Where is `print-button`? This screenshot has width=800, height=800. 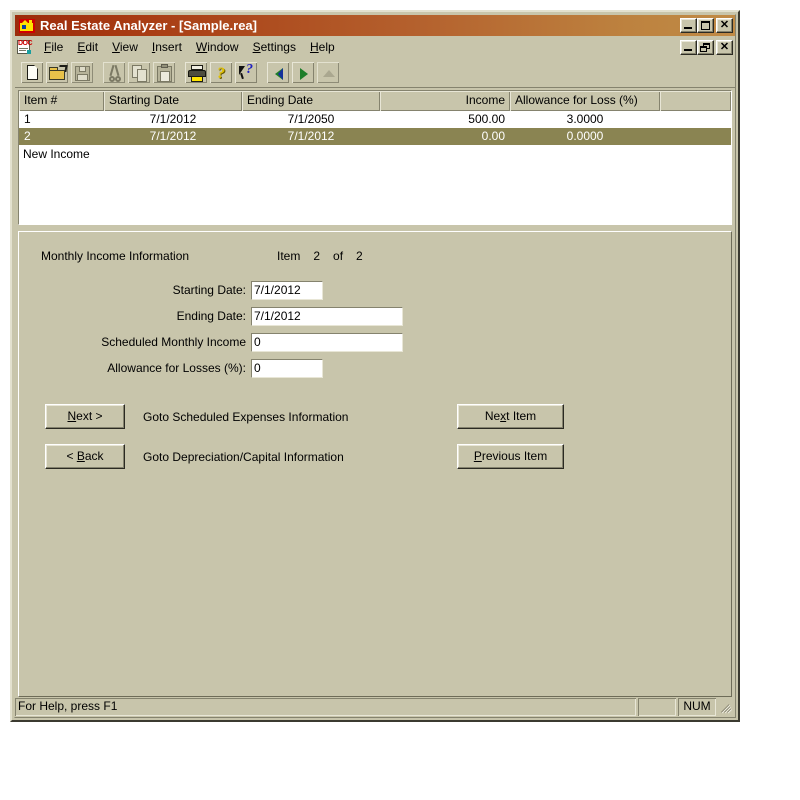 print-button is located at coordinates (196, 72).